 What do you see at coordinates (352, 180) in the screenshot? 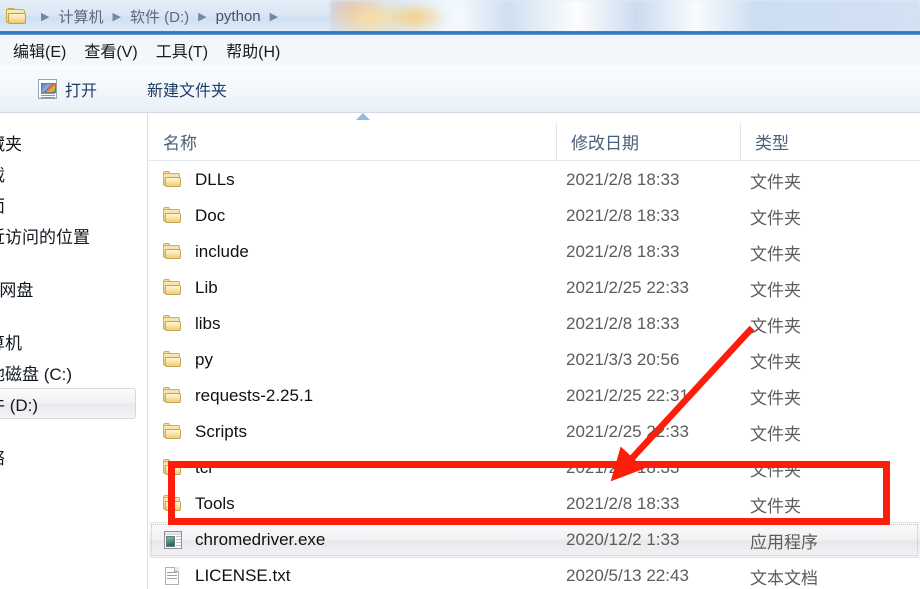
I see `file-name-cell: DLLs` at bounding box center [352, 180].